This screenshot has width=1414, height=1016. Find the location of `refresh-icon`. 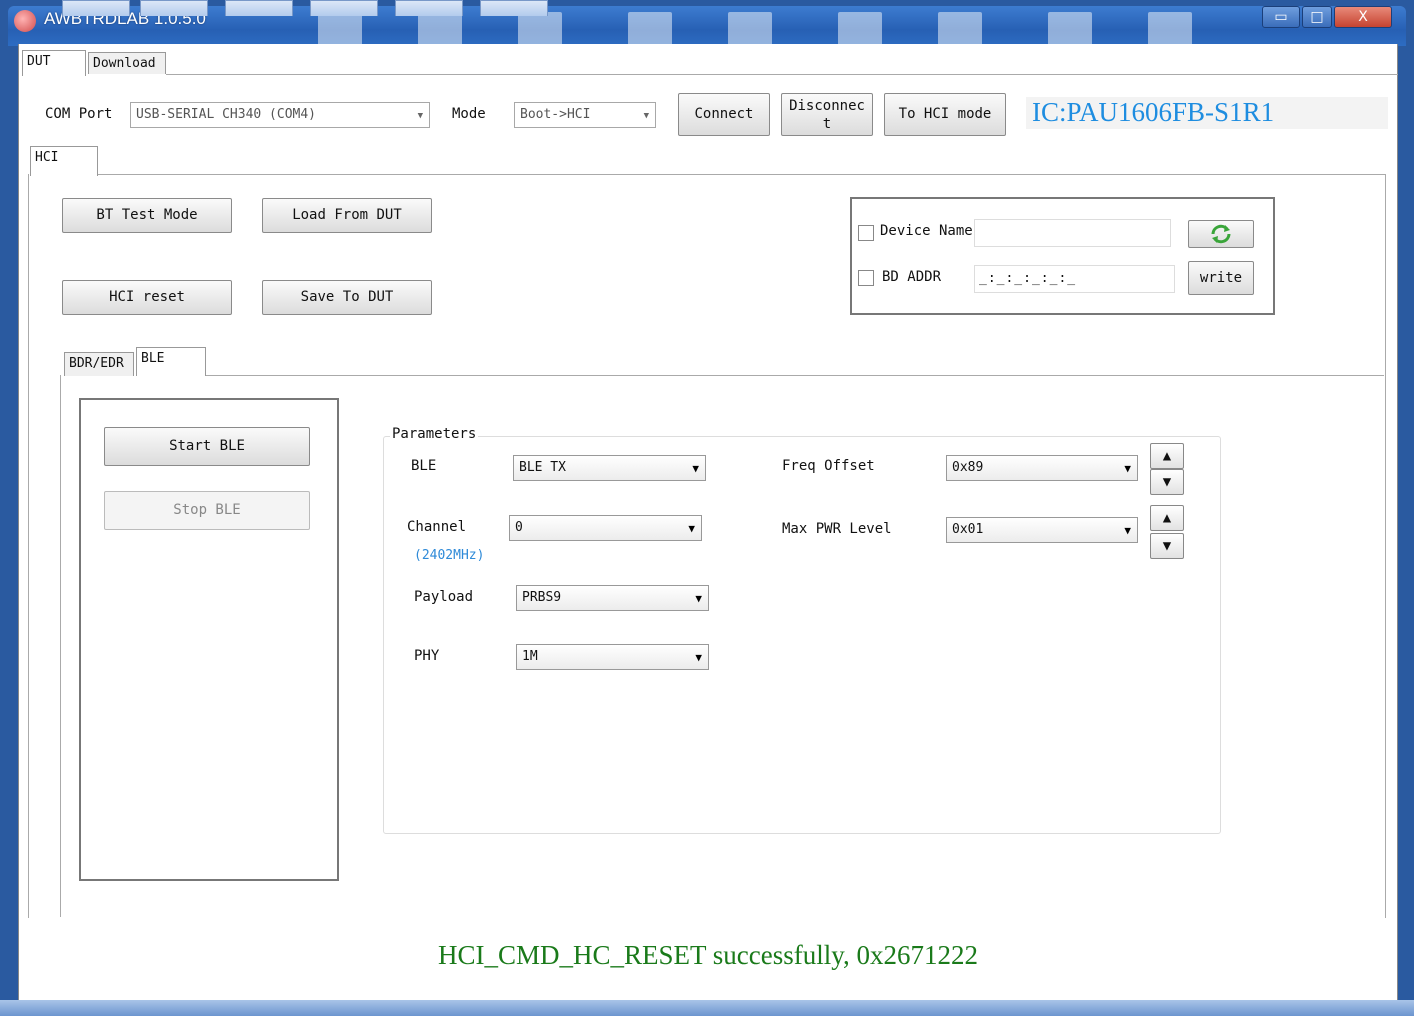

refresh-icon is located at coordinates (1221, 234).